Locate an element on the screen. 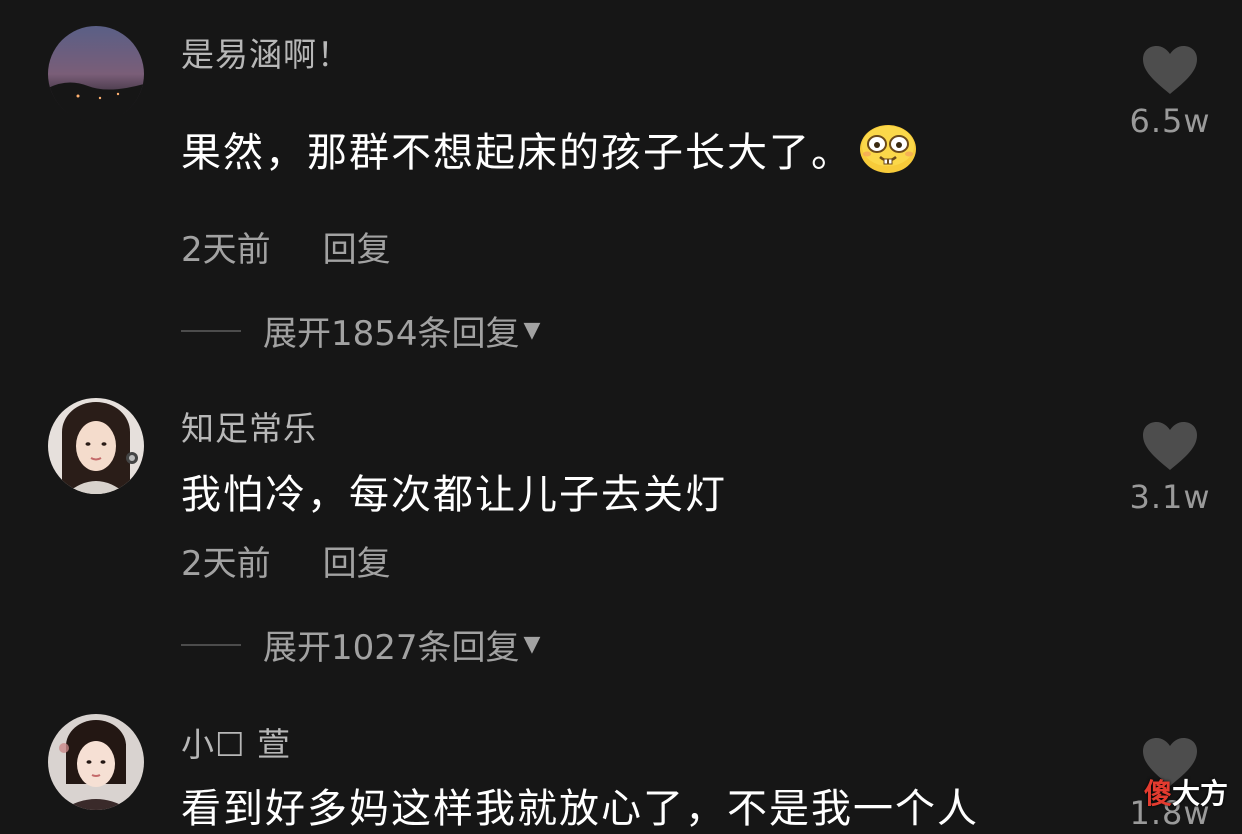  watermark-first-char: 傻 is located at coordinates (1157, 793).